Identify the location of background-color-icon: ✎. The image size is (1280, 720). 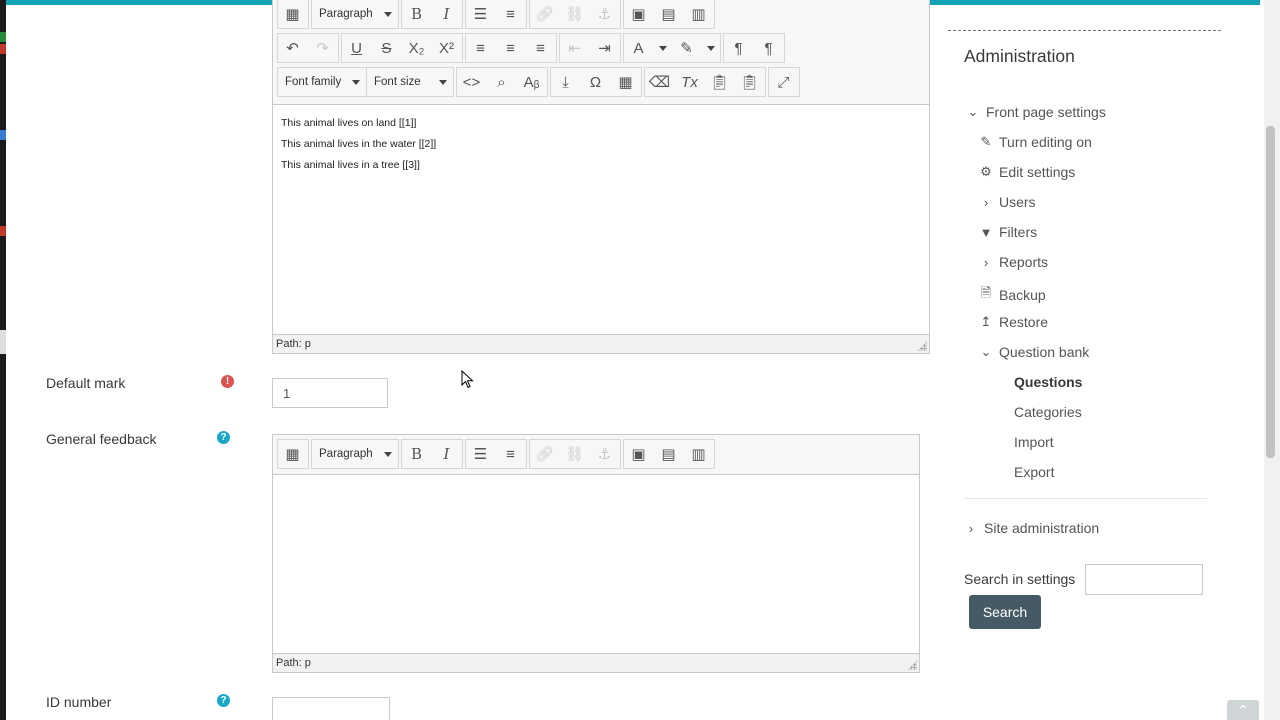
(687, 48).